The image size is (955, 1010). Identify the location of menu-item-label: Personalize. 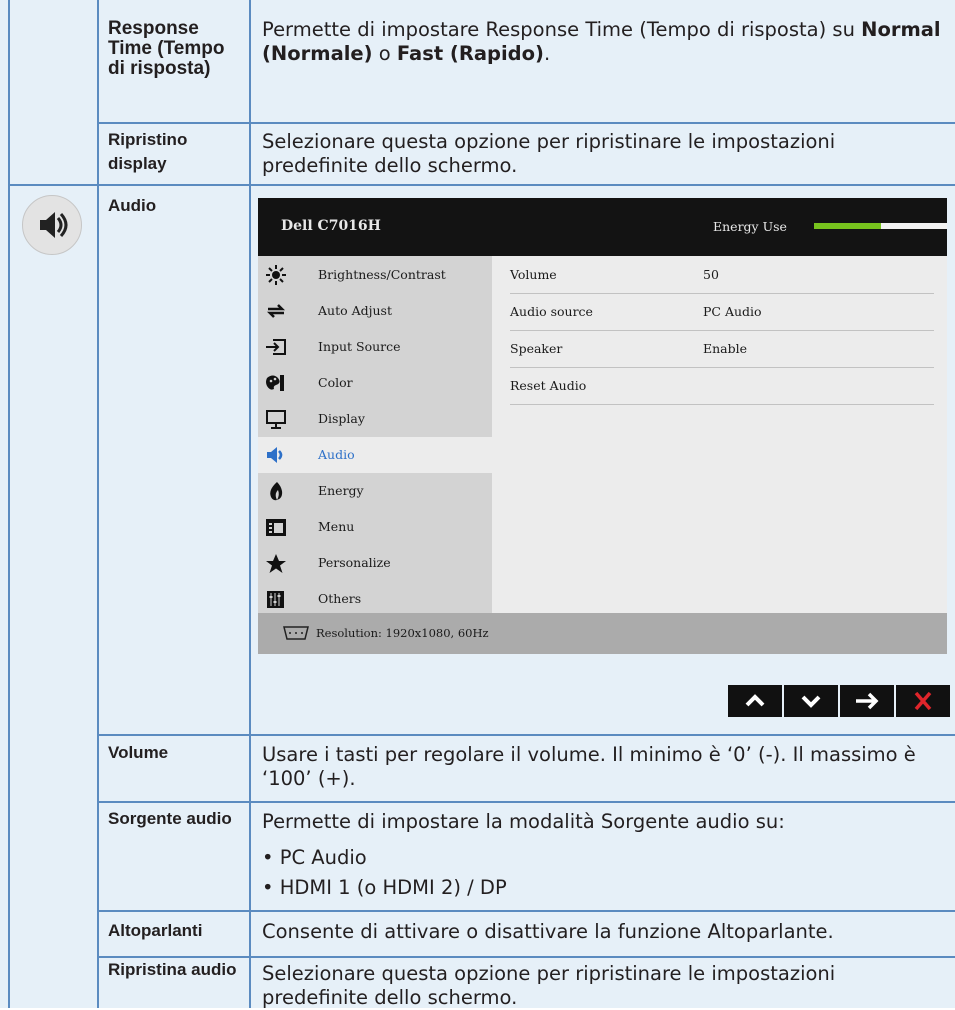
(354, 562).